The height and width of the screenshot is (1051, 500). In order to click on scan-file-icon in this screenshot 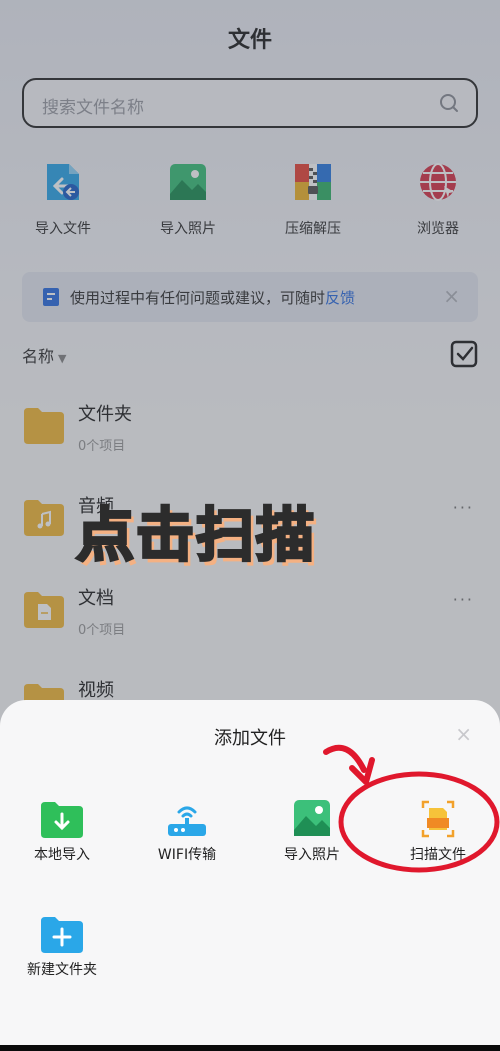, I will do `click(438, 819)`.